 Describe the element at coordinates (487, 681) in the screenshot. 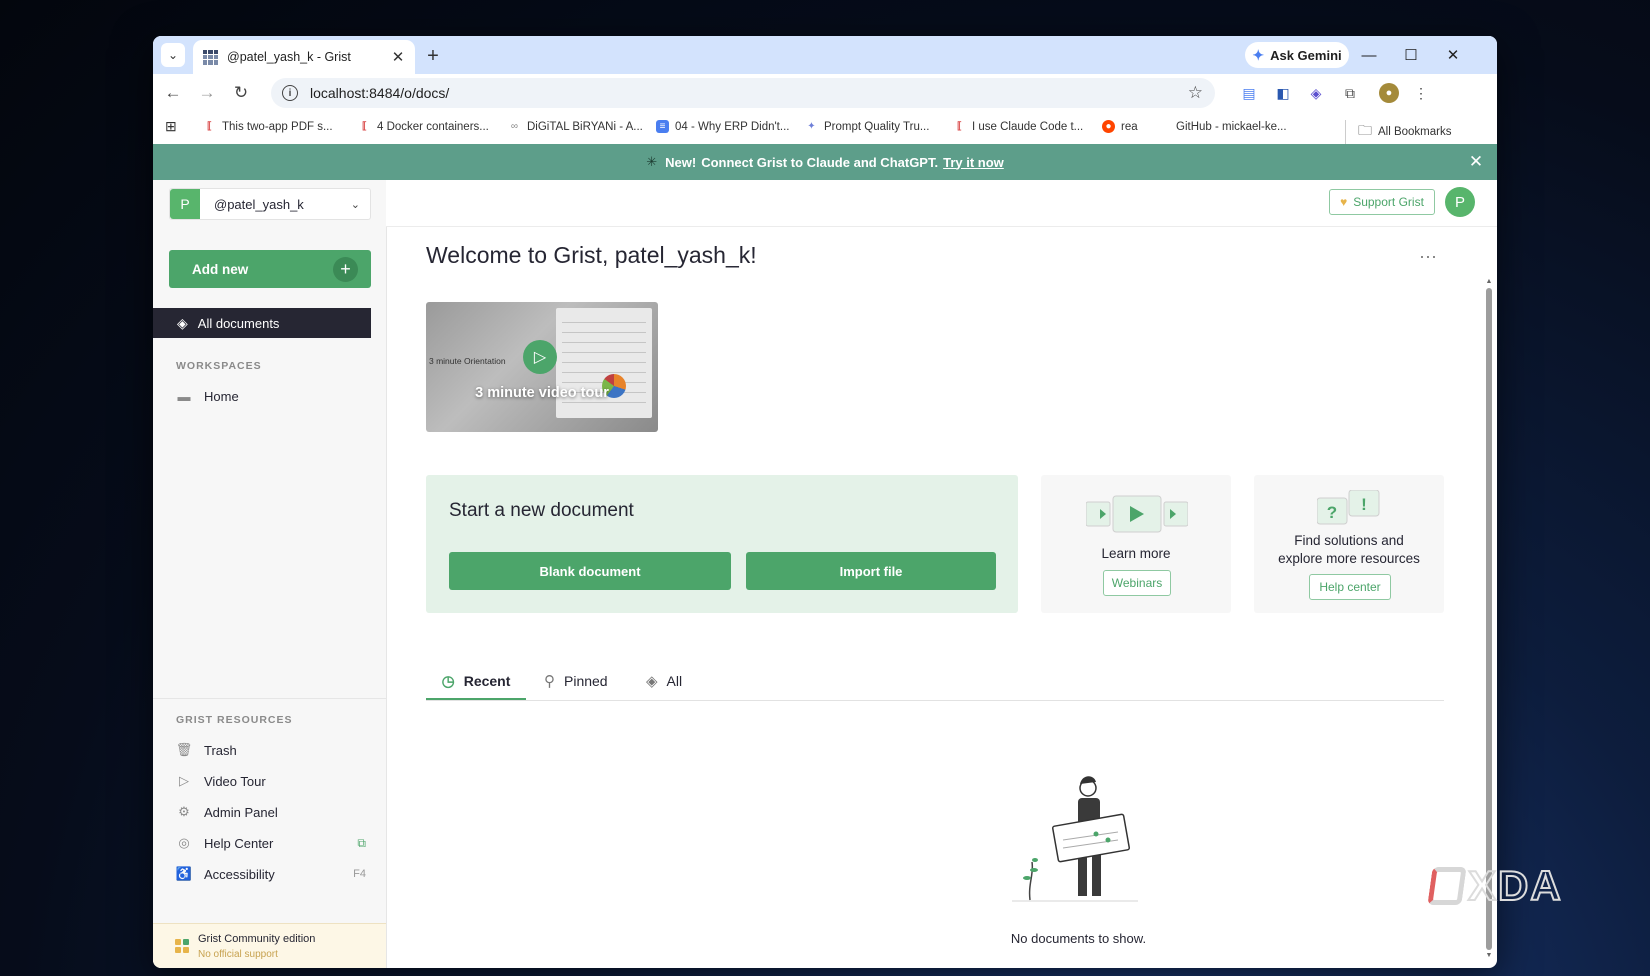

I see `tab-recent-label: Recent` at that location.